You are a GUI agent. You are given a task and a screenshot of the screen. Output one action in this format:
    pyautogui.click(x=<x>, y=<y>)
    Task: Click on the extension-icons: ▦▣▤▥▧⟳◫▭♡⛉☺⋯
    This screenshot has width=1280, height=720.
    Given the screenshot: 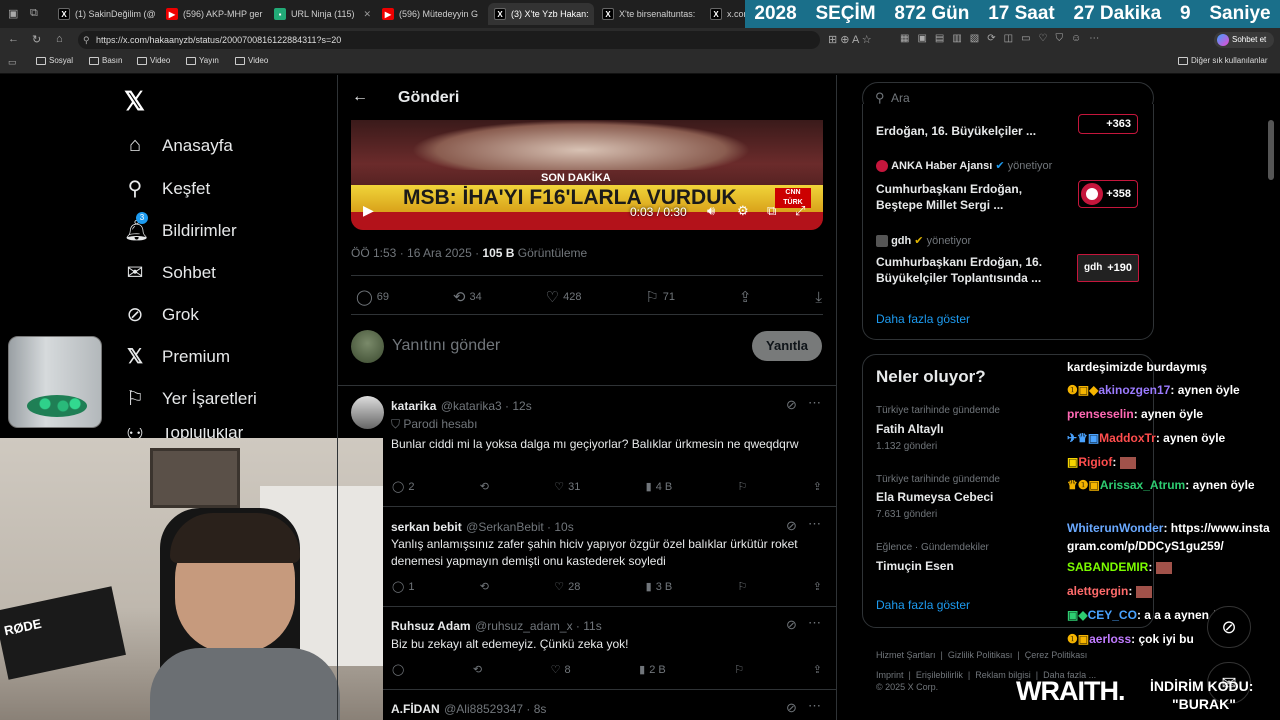 What is the action you would take?
    pyautogui.click(x=1003, y=38)
    